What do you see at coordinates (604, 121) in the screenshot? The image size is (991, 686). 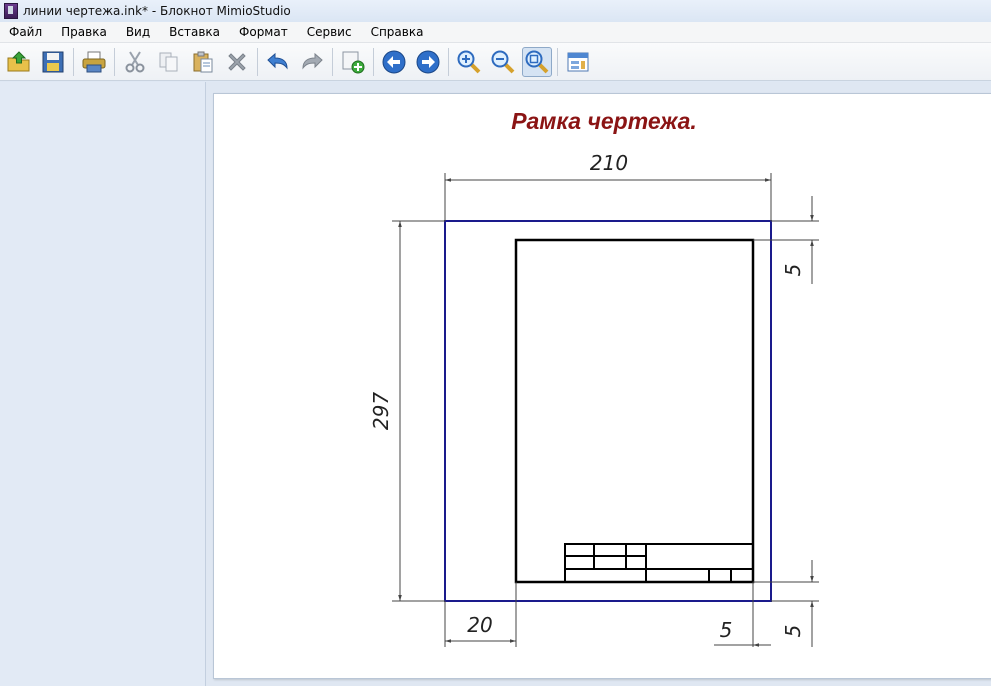 I see `page-title: Рамка чертежа.` at bounding box center [604, 121].